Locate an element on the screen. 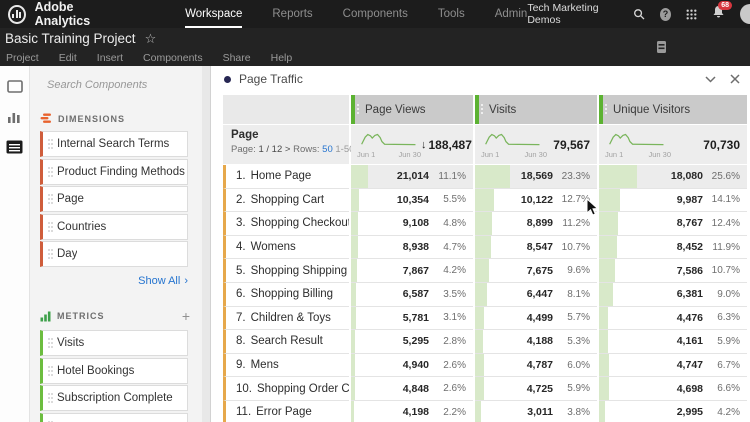 The height and width of the screenshot is (422, 750). component-item-partial is located at coordinates (114, 417).